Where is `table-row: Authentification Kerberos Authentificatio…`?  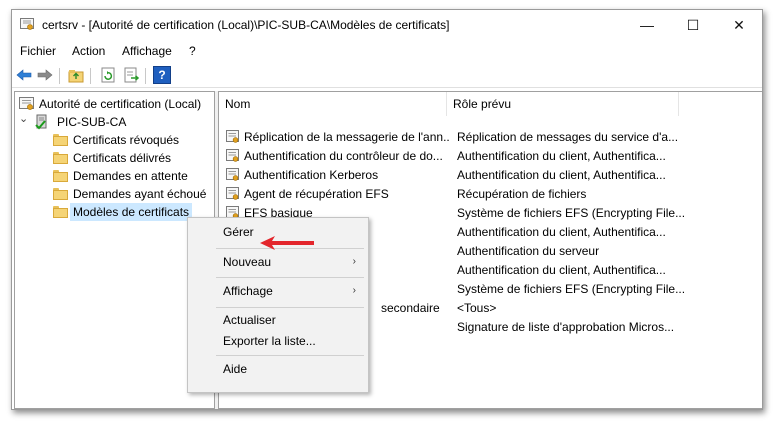
table-row: Authentification Kerberos Authentificatio… is located at coordinates (454, 175).